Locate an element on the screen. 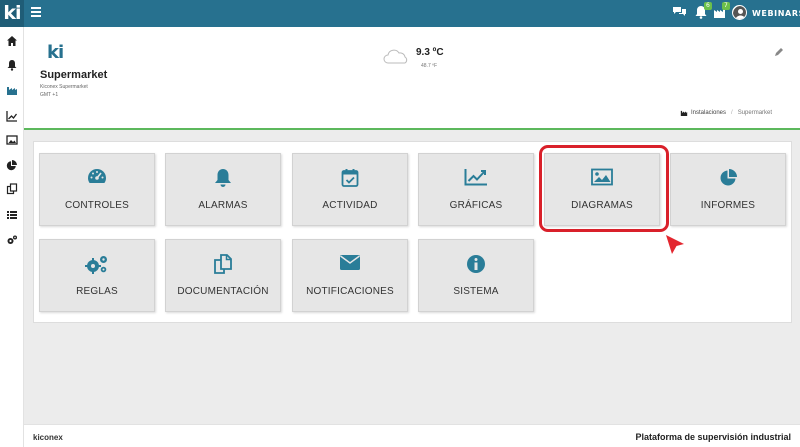  app-logo: ki is located at coordinates (12, 13).